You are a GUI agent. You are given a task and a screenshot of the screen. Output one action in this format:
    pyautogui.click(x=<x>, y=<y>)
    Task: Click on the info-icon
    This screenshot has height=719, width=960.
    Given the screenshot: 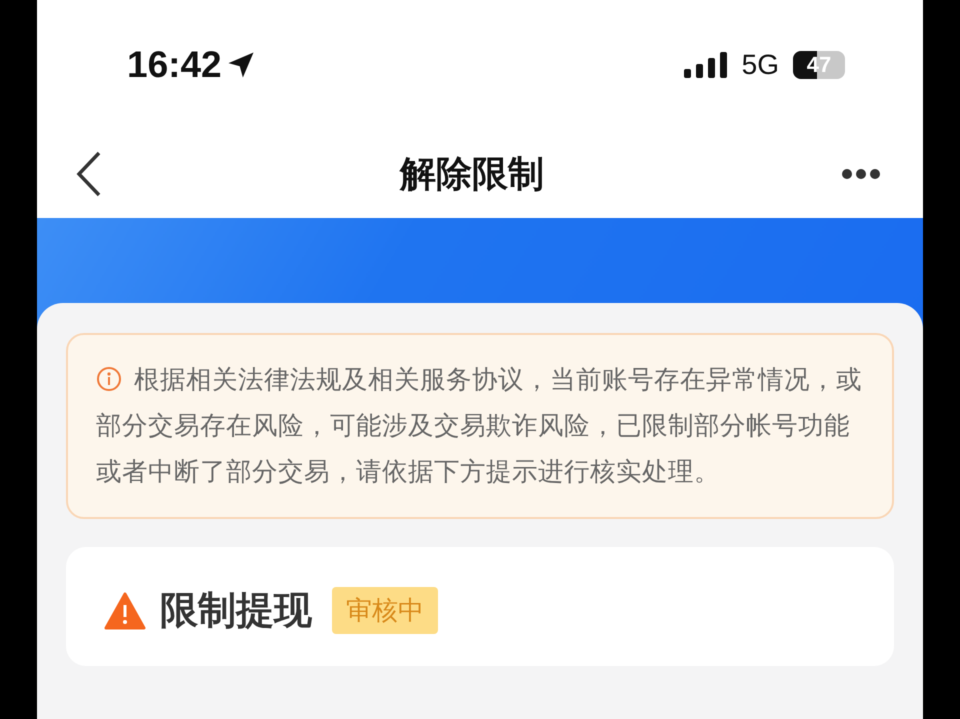 What is the action you would take?
    pyautogui.click(x=109, y=379)
    